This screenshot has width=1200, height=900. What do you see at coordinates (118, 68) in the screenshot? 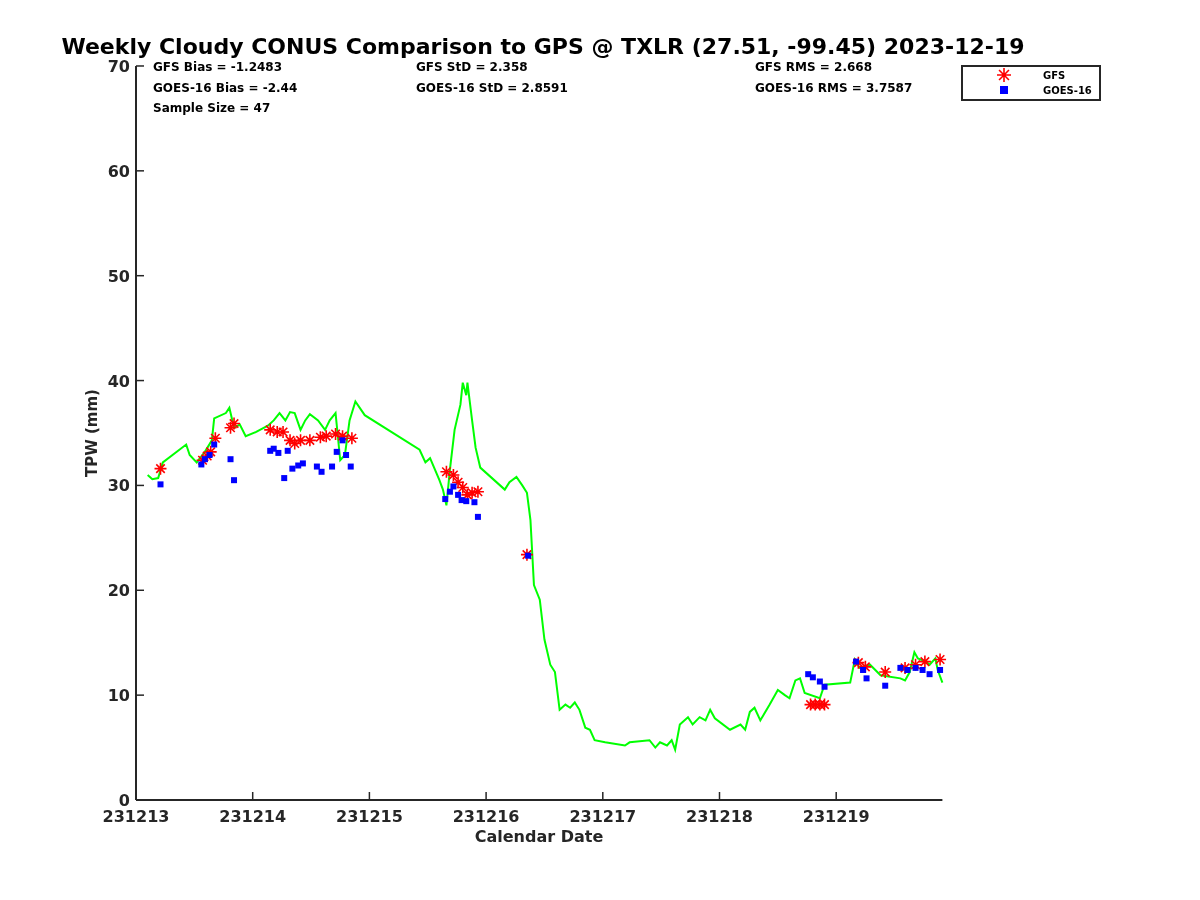
I see `y-tick-label: 70` at bounding box center [118, 68].